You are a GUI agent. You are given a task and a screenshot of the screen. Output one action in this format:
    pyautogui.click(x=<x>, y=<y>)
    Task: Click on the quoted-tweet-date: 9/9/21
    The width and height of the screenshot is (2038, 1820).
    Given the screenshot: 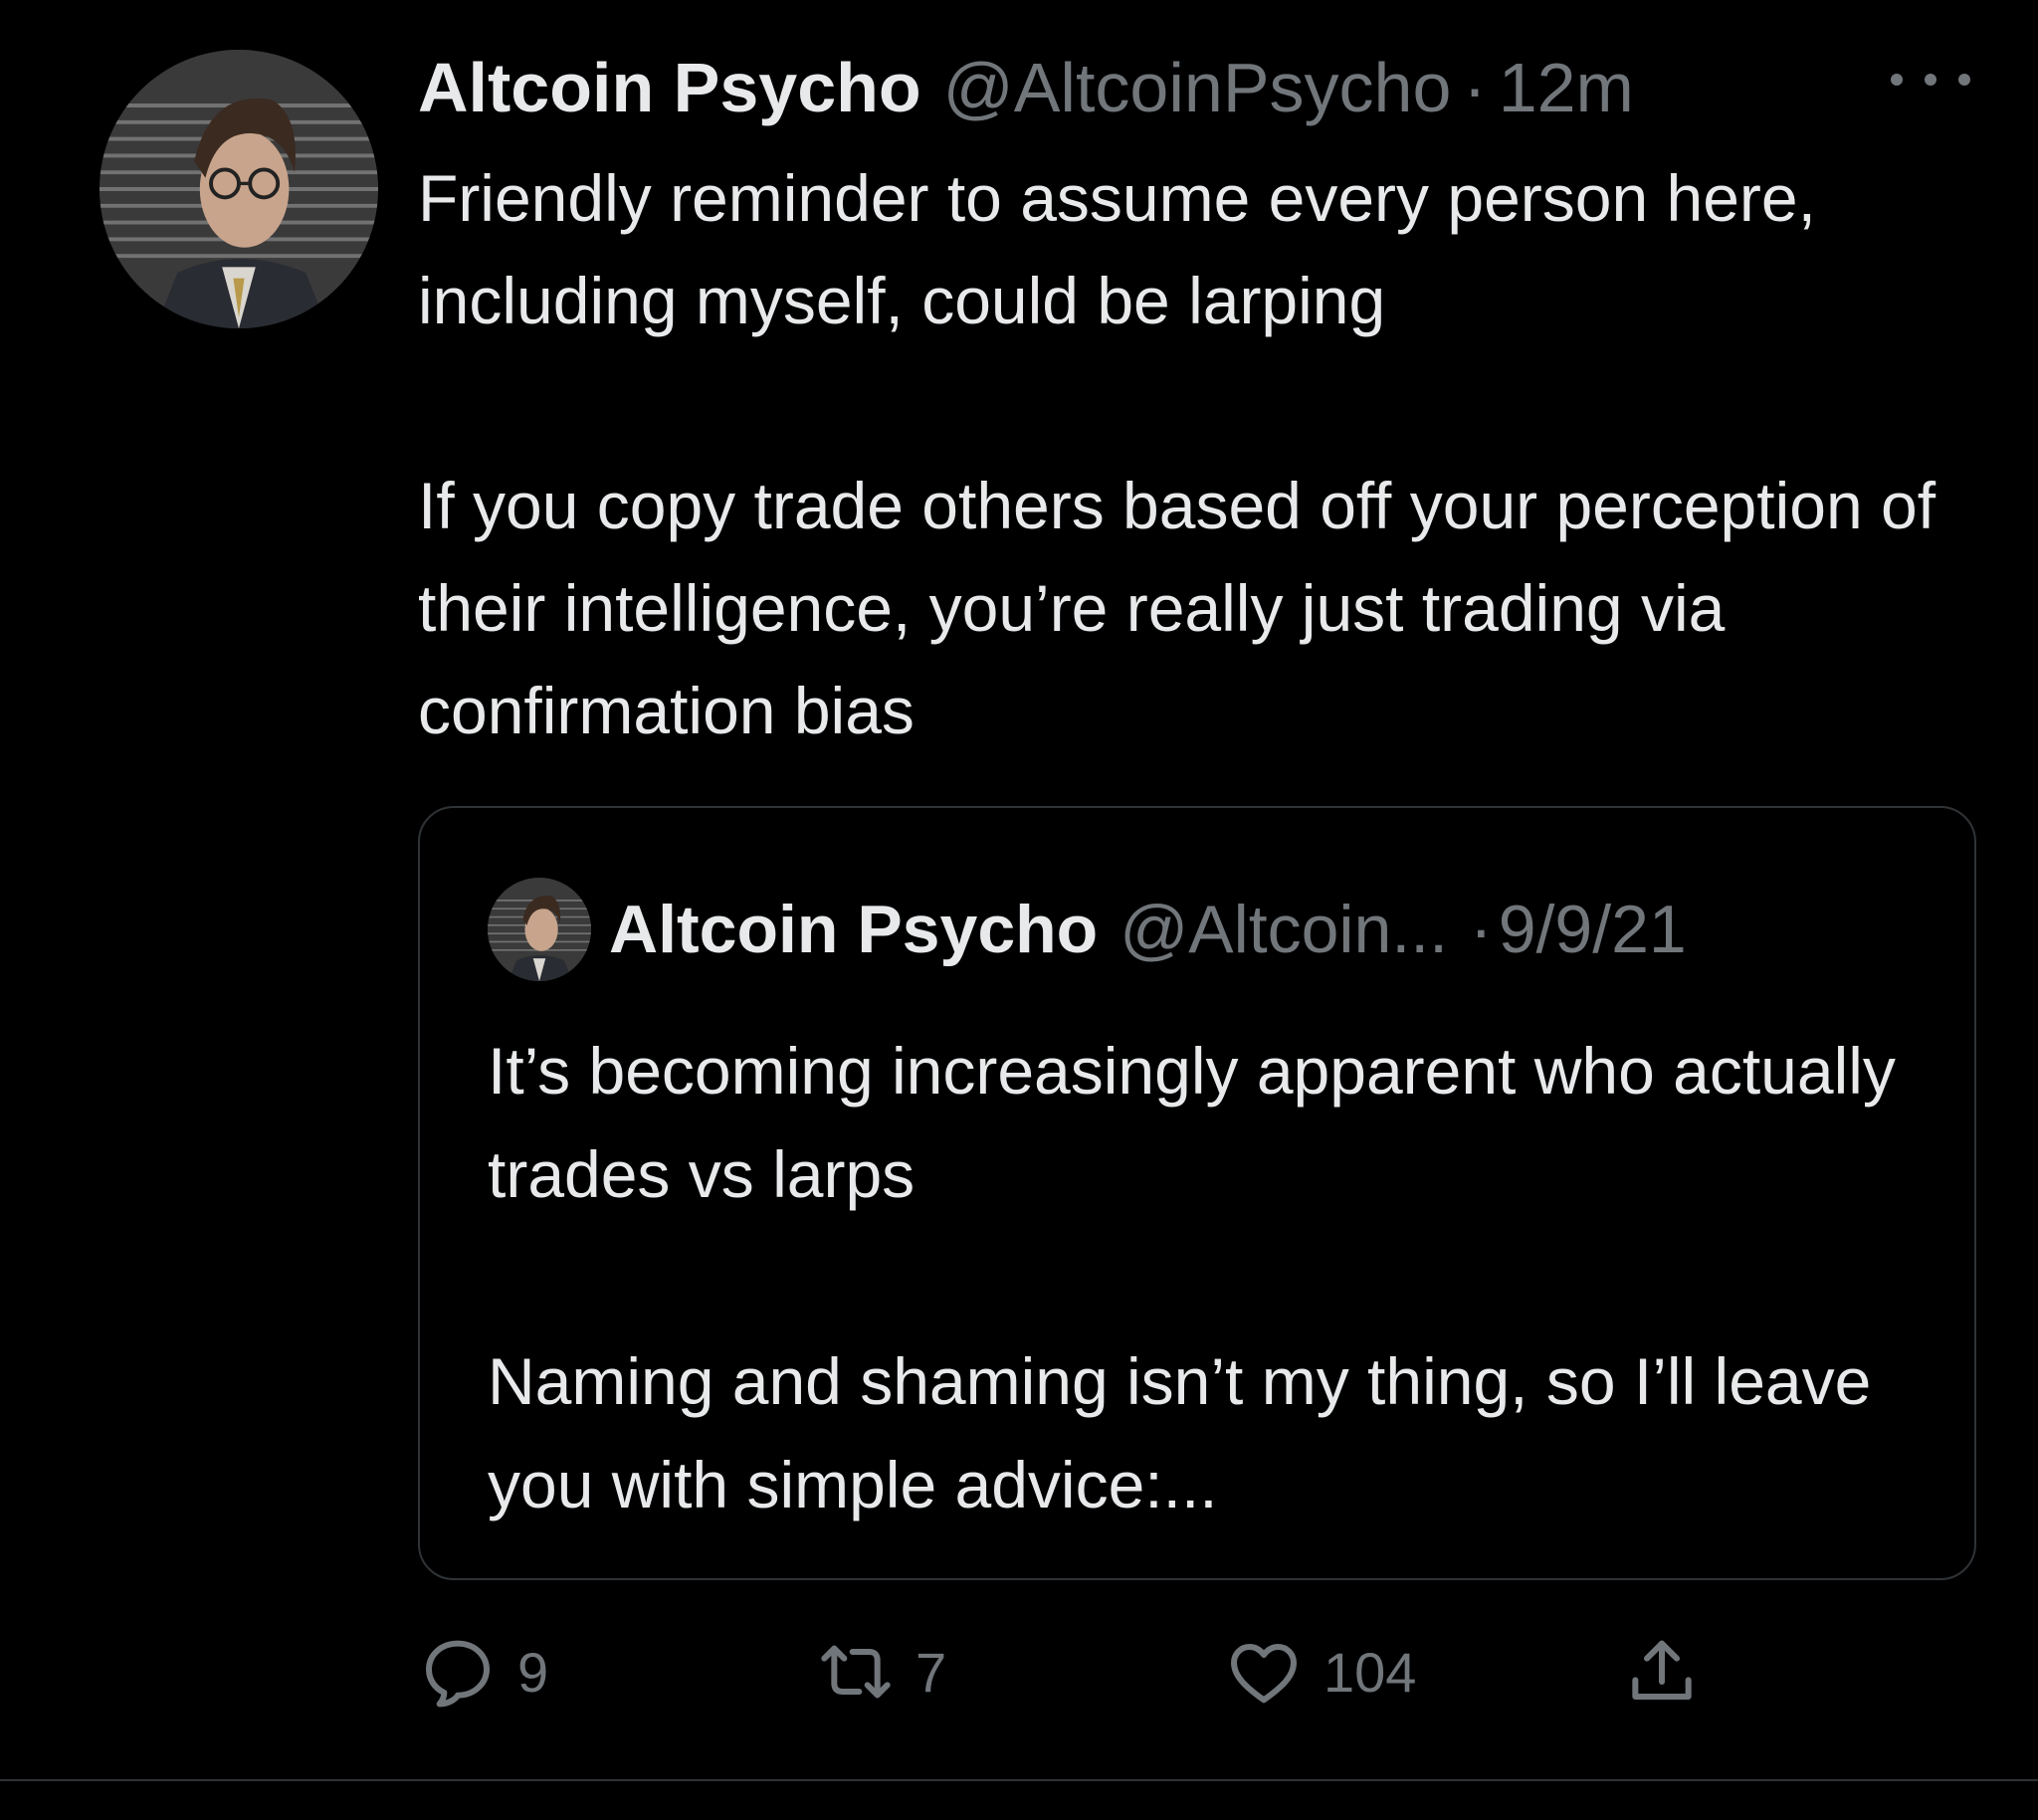 What is the action you would take?
    pyautogui.click(x=1592, y=929)
    